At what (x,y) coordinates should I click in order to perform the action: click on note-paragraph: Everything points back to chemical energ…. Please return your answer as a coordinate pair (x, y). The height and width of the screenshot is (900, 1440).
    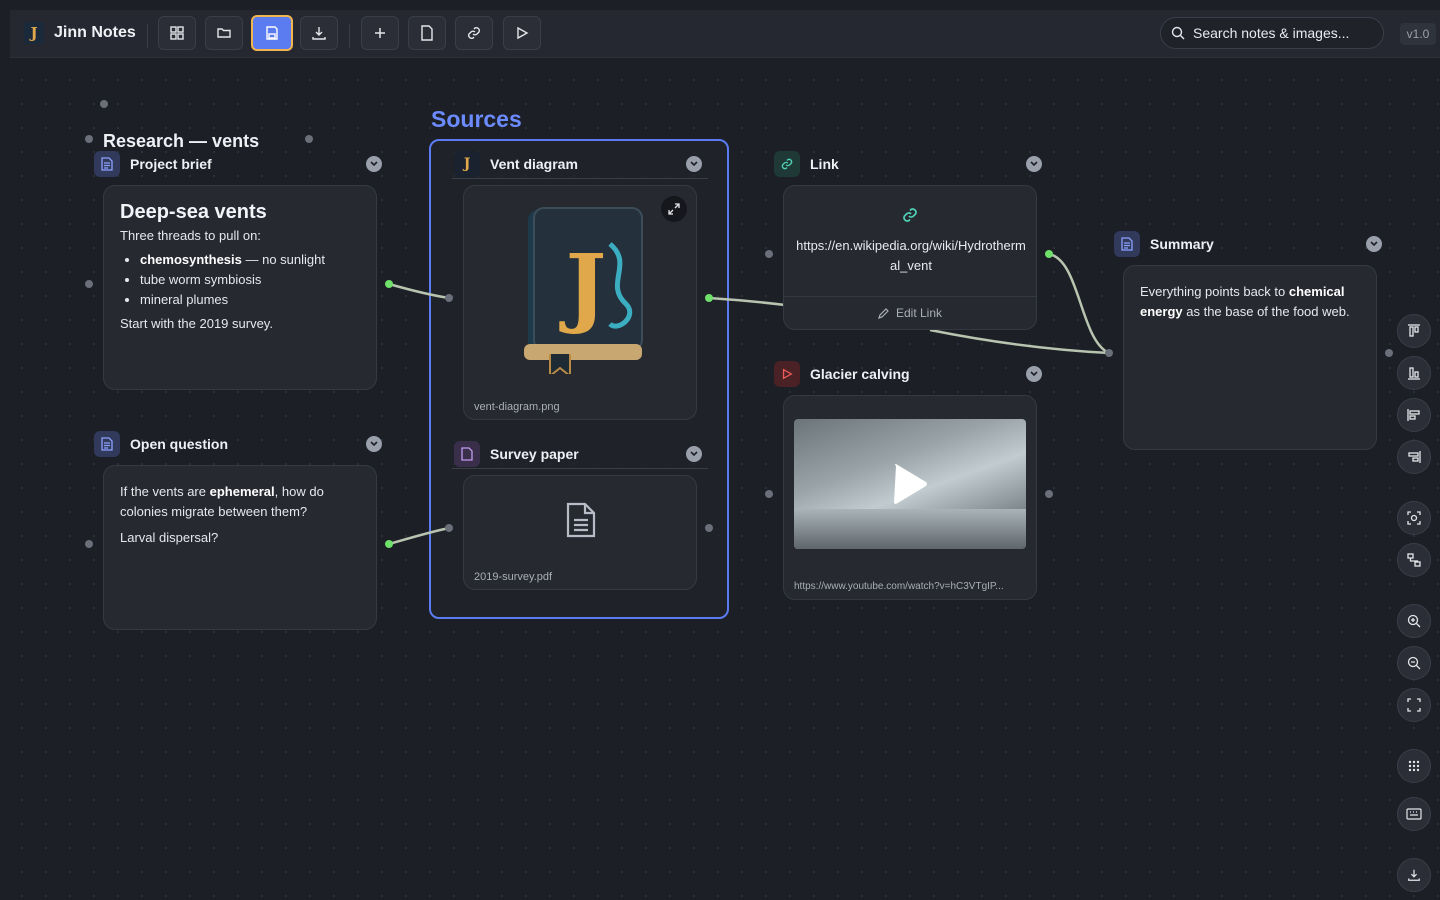
    Looking at the image, I should click on (1245, 301).